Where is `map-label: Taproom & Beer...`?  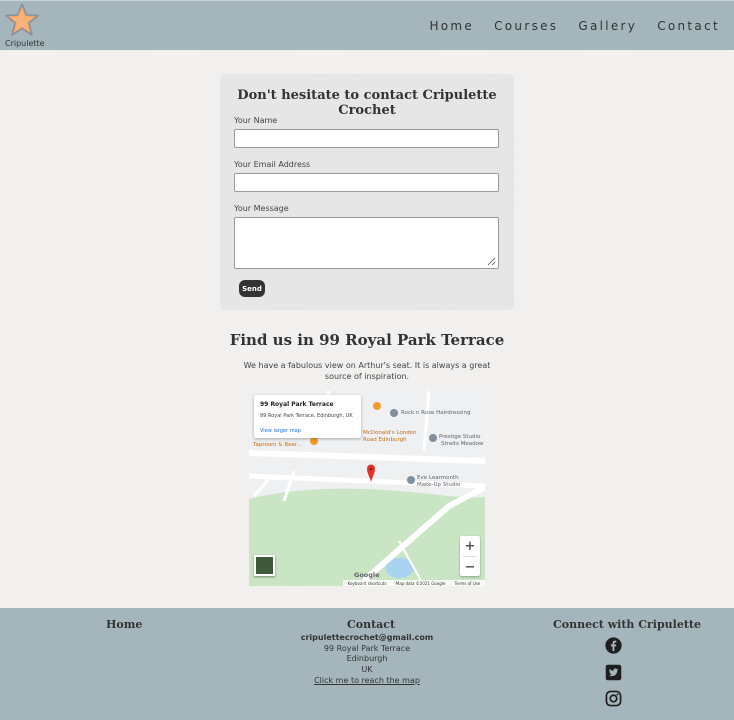 map-label: Taproom & Beer... is located at coordinates (277, 445).